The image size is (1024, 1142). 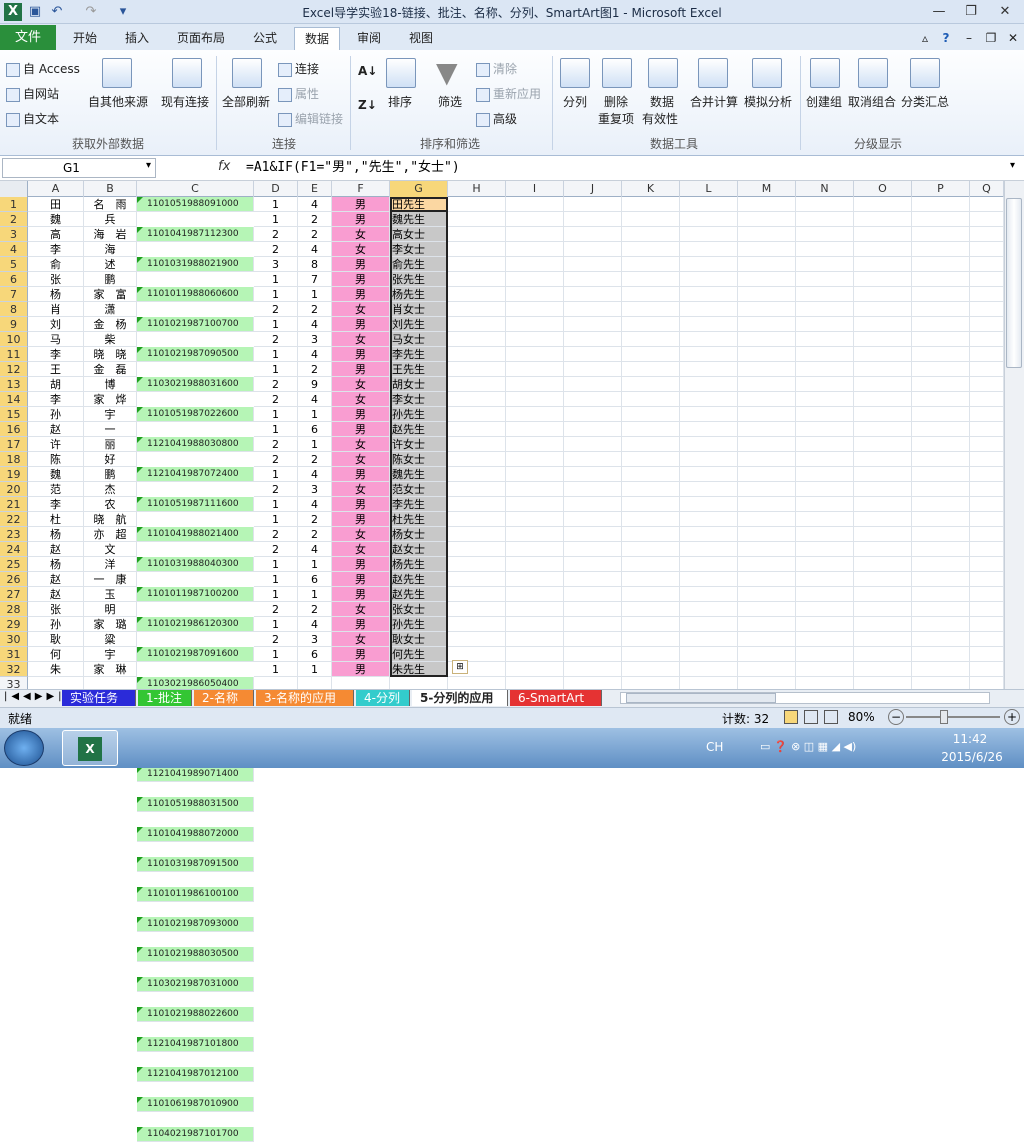 I want to click on cell-a: 田, so click(x=56, y=204).